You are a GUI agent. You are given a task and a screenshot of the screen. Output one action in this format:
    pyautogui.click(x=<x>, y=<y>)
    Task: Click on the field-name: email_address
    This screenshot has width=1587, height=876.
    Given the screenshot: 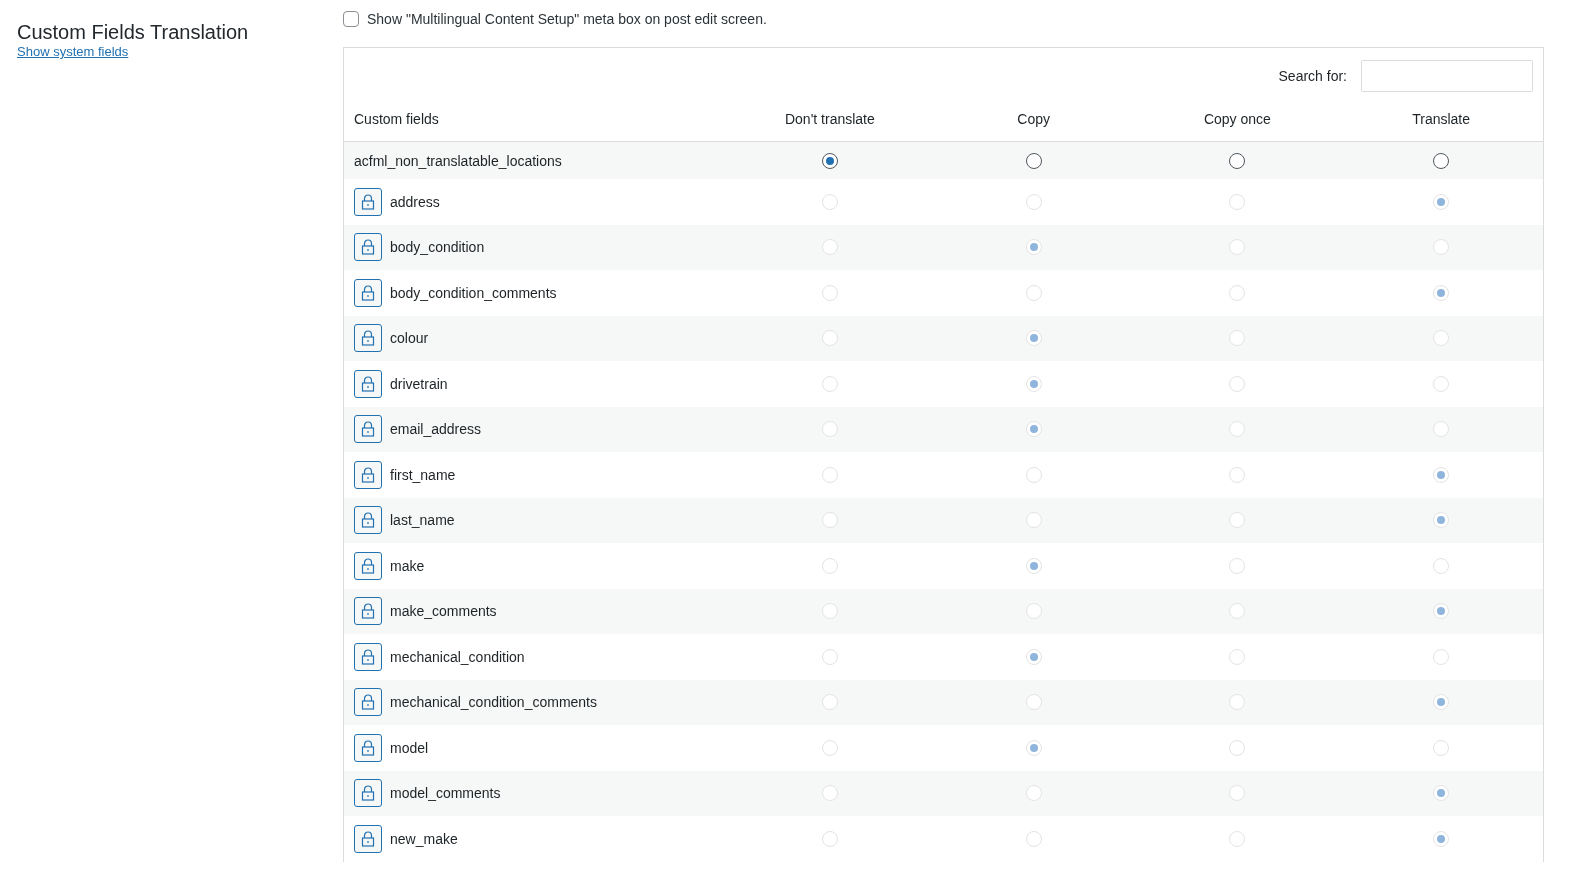 What is the action you would take?
    pyautogui.click(x=436, y=429)
    